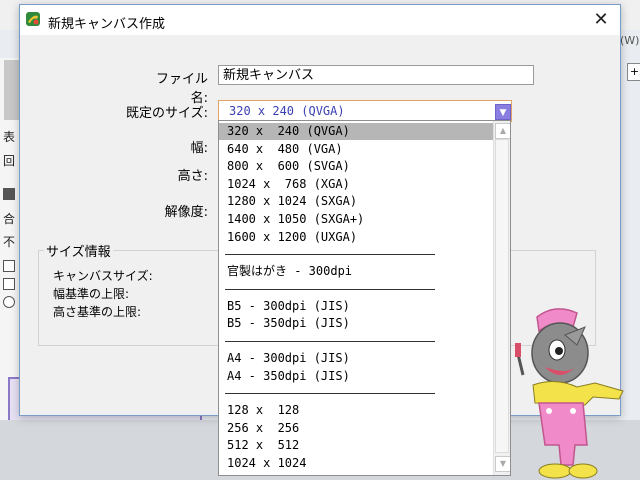  Describe the element at coordinates (630, 40) in the screenshot. I see `background-menu-text: (W)` at that location.